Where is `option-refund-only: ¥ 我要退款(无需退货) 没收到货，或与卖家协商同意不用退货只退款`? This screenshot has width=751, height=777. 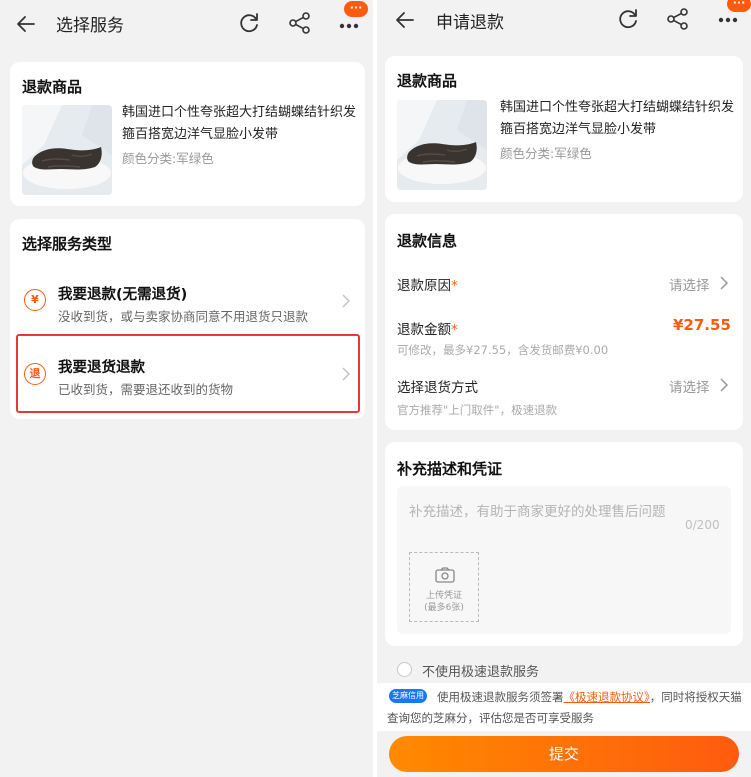
option-refund-only: ¥ 我要退款(无需退货) 没收到货，或与卖家协商同意不用退货只退款 is located at coordinates (187, 298).